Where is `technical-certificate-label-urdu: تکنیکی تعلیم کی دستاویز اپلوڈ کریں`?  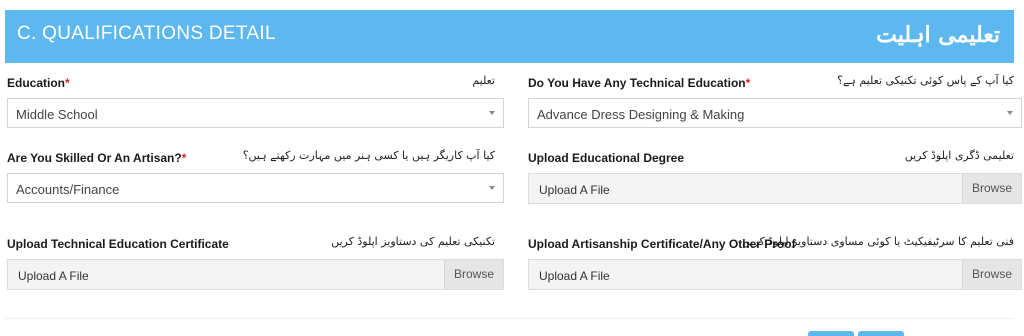
technical-certificate-label-urdu: تکنیکی تعلیم کی دستاویز اپلوڈ کریں is located at coordinates (413, 241).